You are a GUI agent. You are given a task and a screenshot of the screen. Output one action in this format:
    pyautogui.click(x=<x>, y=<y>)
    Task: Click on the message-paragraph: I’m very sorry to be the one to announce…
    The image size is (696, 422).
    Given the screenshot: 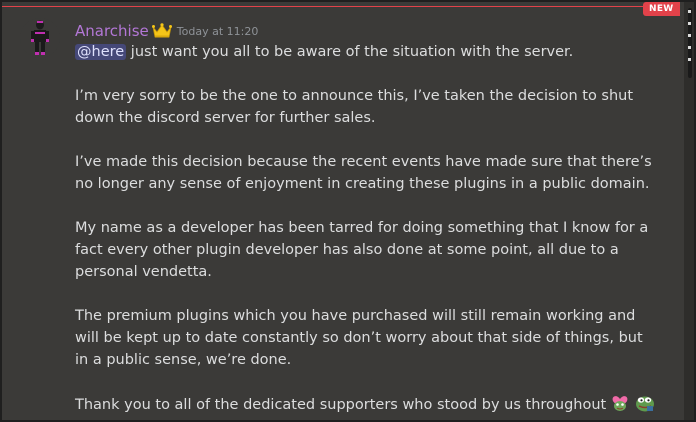 What is the action you would take?
    pyautogui.click(x=354, y=107)
    